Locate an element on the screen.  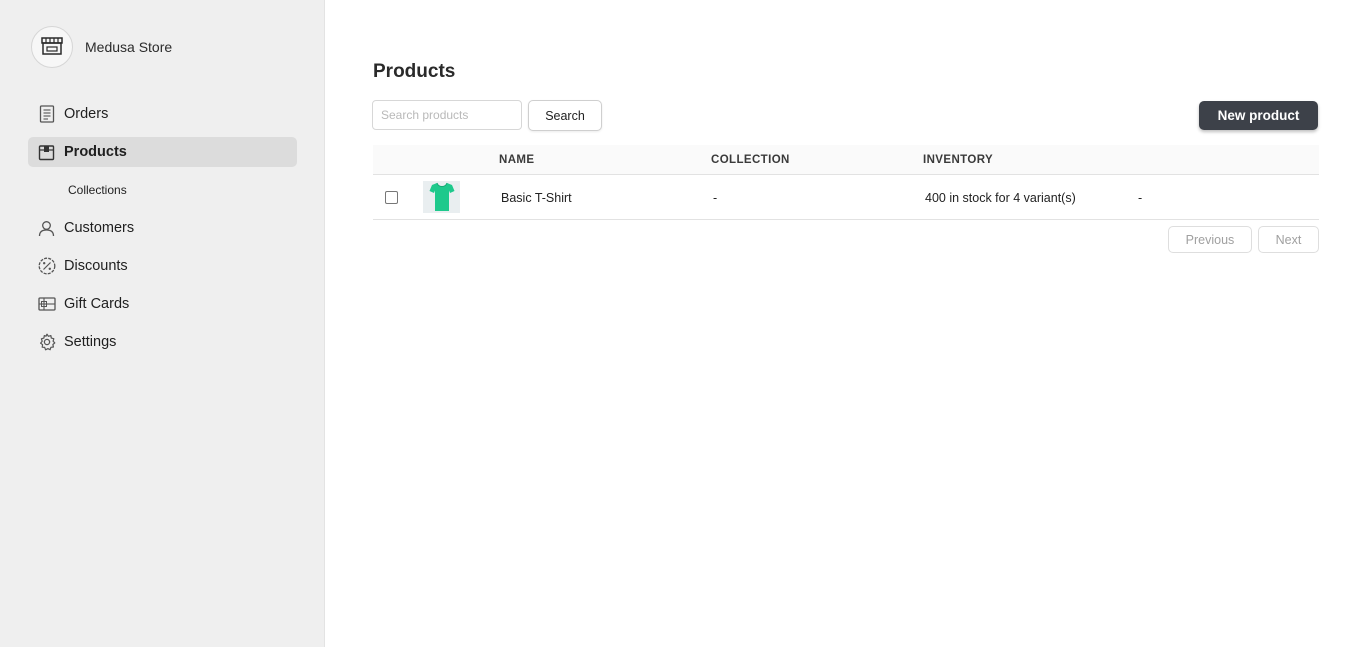
product-extra: - is located at coordinates (1140, 198).